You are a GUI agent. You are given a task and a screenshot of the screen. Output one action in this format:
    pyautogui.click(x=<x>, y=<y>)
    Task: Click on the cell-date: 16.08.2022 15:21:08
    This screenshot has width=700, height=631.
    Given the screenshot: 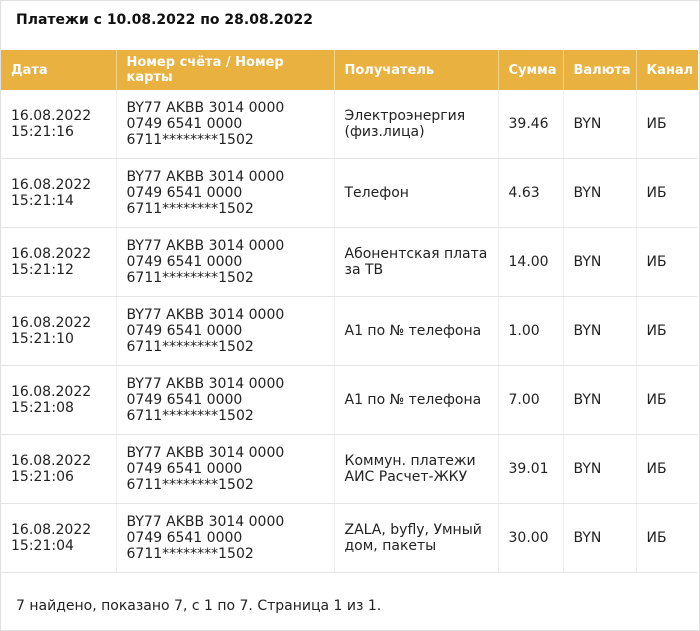 What is the action you would take?
    pyautogui.click(x=59, y=400)
    